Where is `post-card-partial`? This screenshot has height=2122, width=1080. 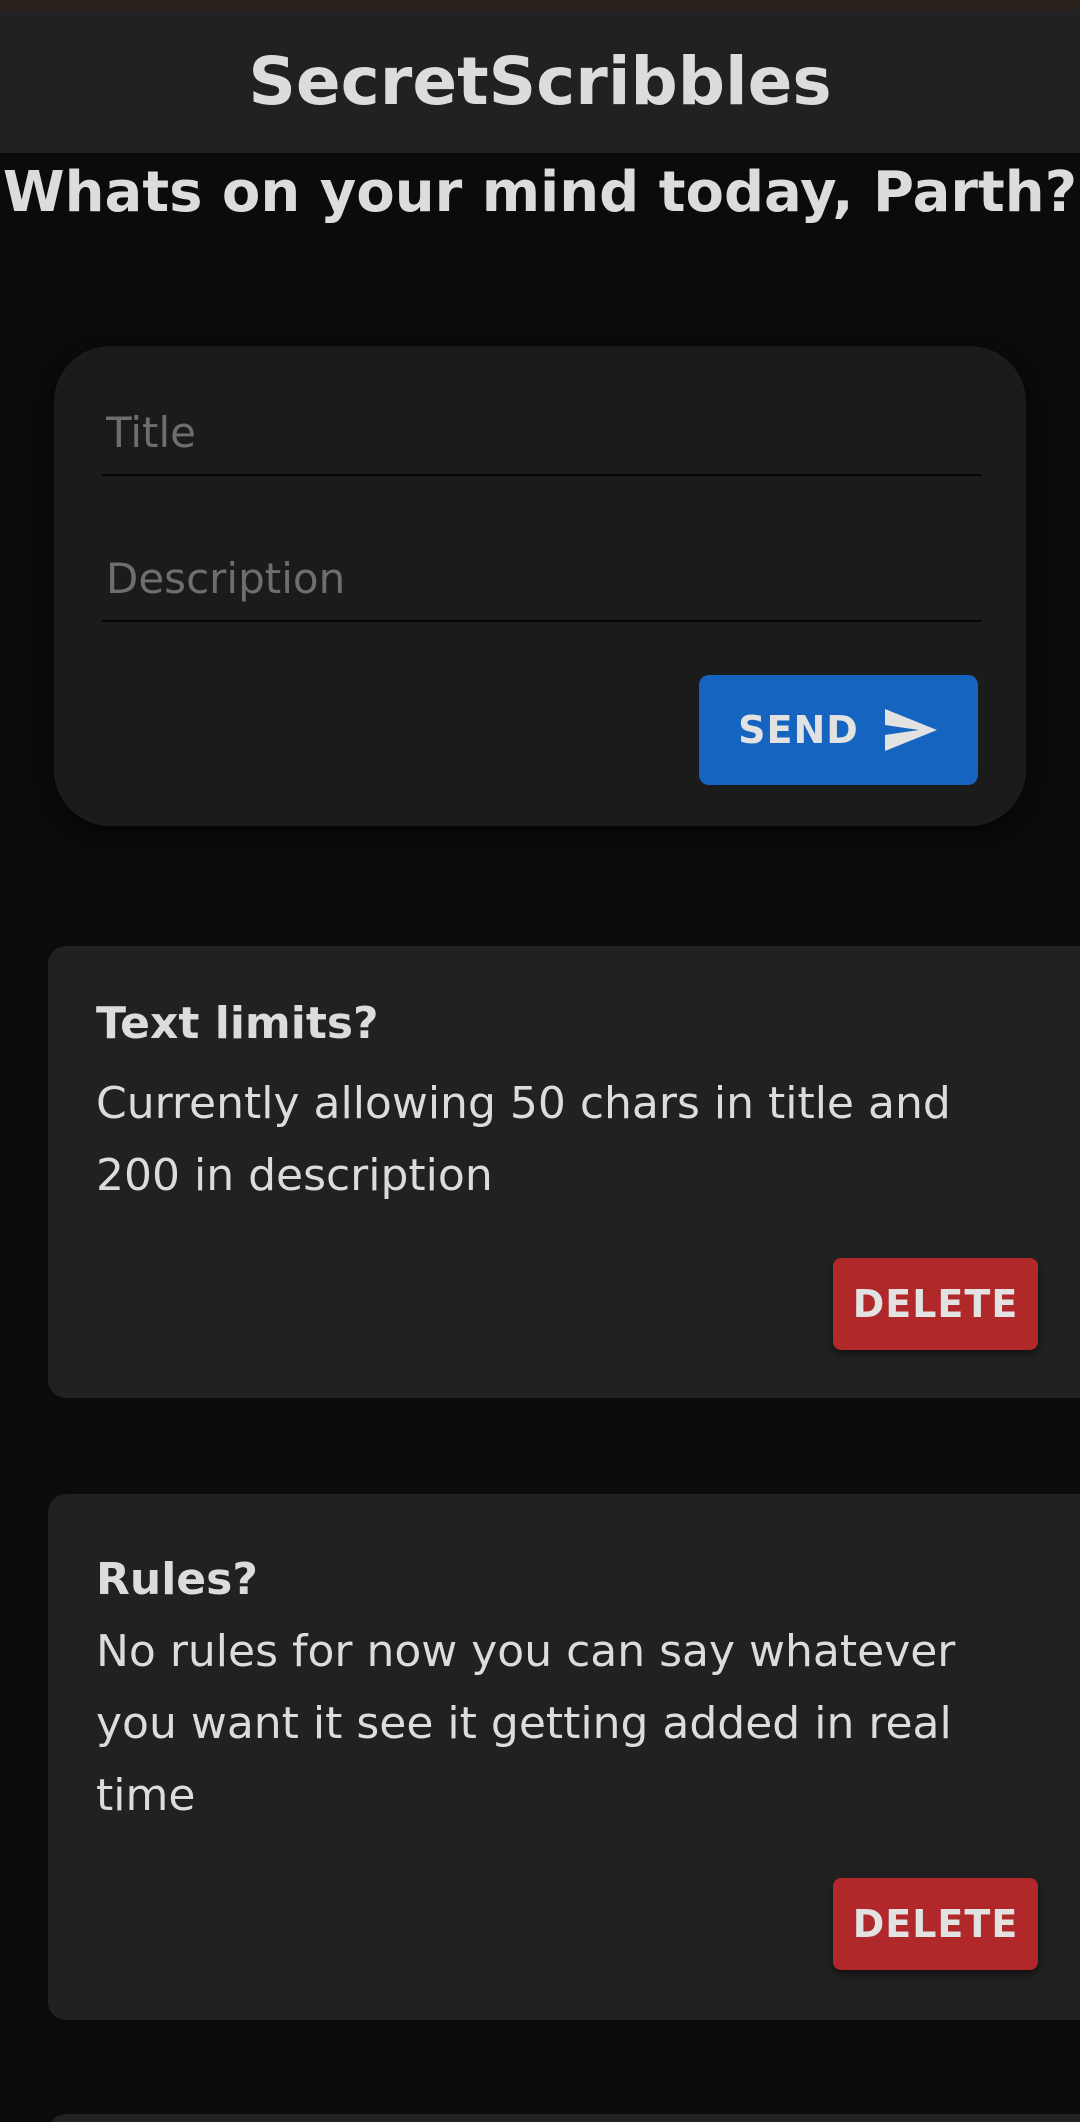 post-card-partial is located at coordinates (564, 2118).